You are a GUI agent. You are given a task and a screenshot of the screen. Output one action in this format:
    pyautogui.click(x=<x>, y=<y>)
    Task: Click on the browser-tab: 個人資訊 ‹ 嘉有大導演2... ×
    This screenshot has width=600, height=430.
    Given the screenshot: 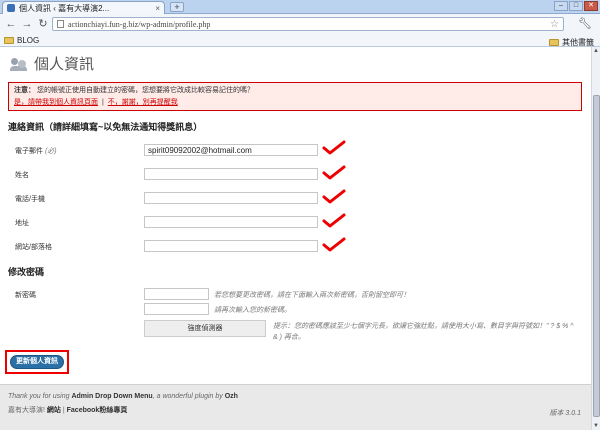 What is the action you would take?
    pyautogui.click(x=83, y=7)
    